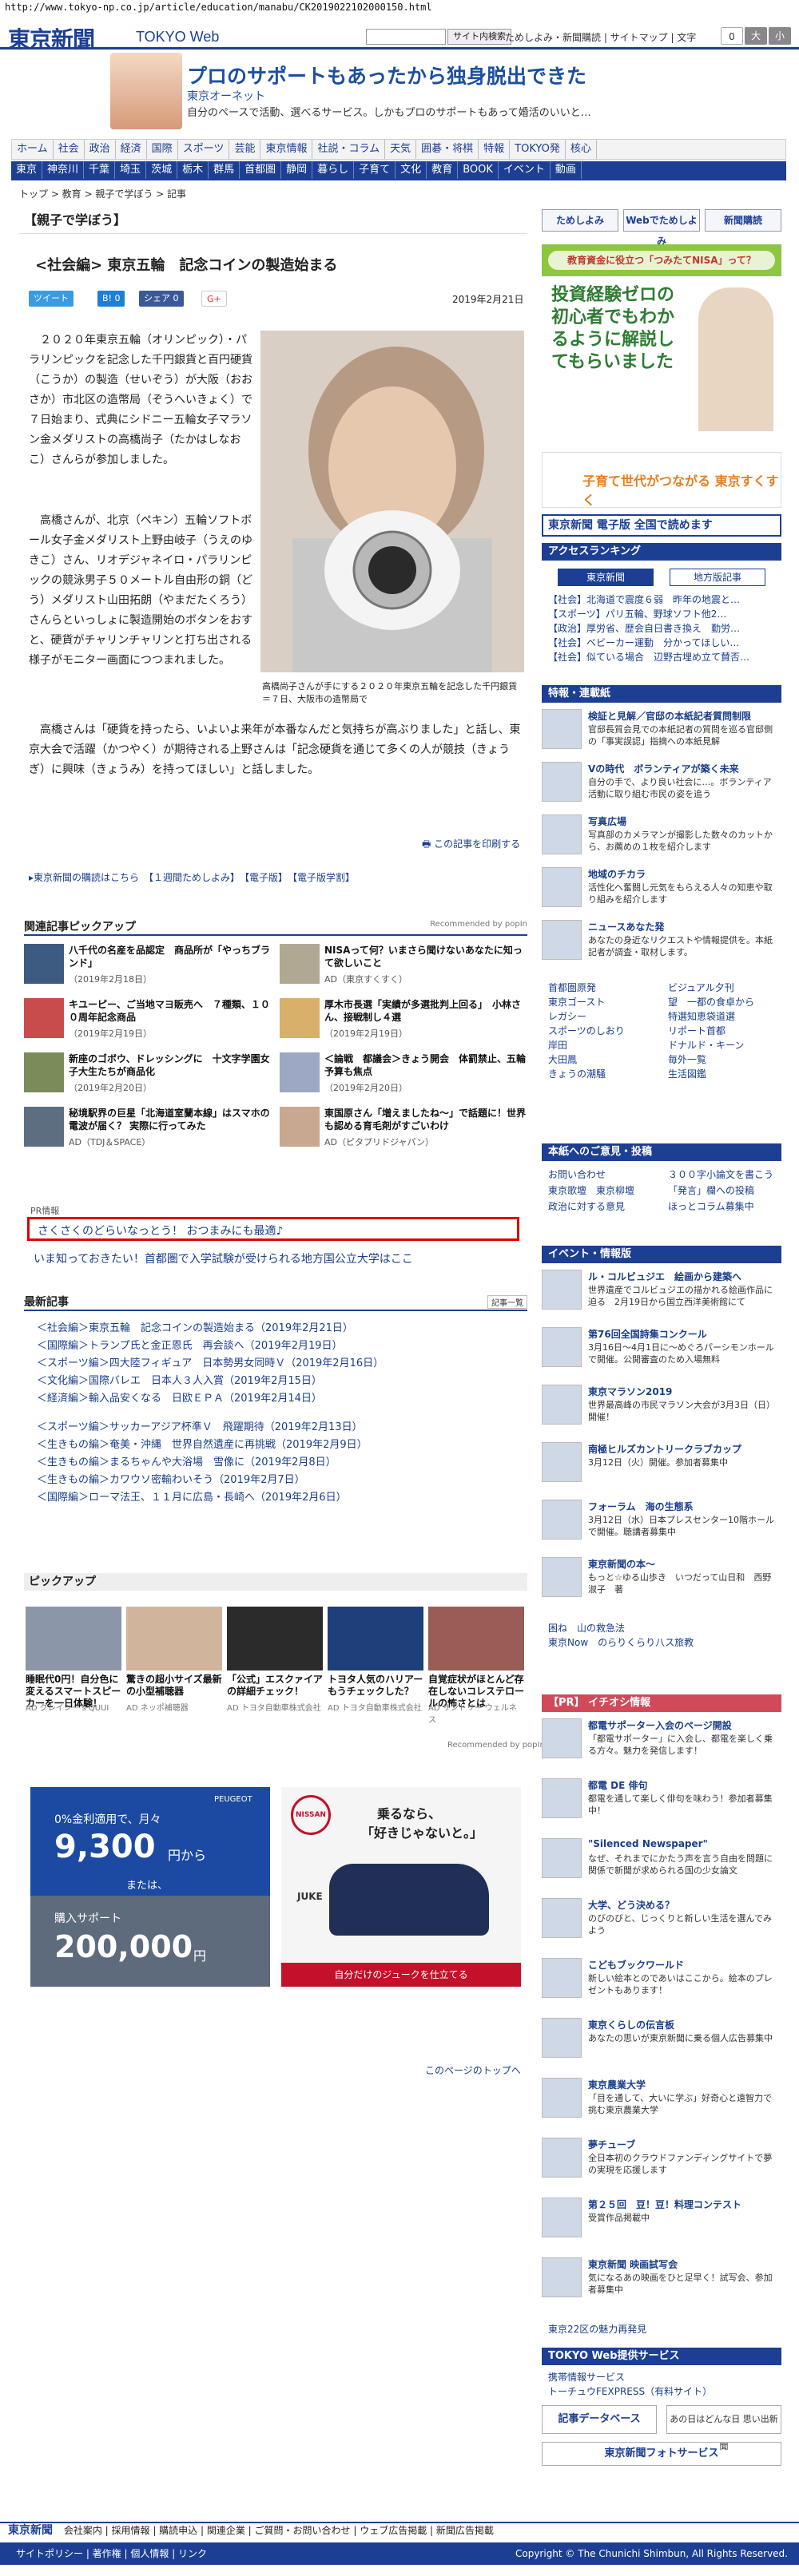  What do you see at coordinates (202, 1443) in the screenshot?
I see `latest-item: ＜生きもの編＞奄美・沖縄 世界自然遺産に再挑戦（2019年2月9日）` at bounding box center [202, 1443].